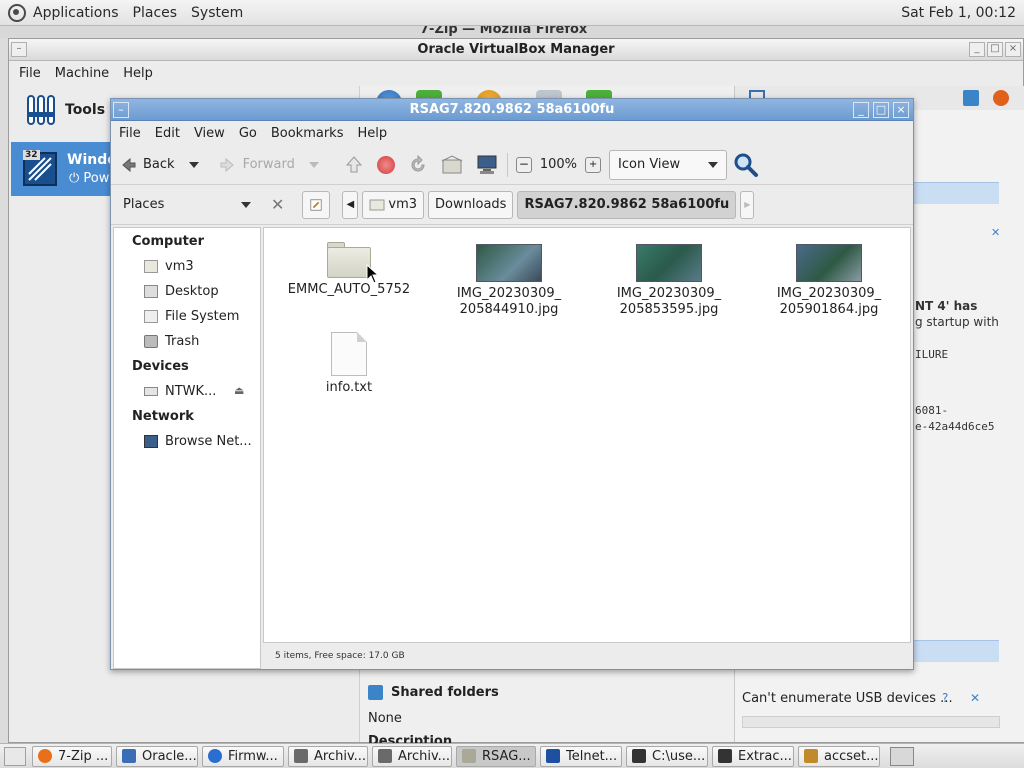 The width and height of the screenshot is (1024, 768). What do you see at coordinates (171, 341) in the screenshot?
I see `sidebar-item-trash: Trash` at bounding box center [171, 341].